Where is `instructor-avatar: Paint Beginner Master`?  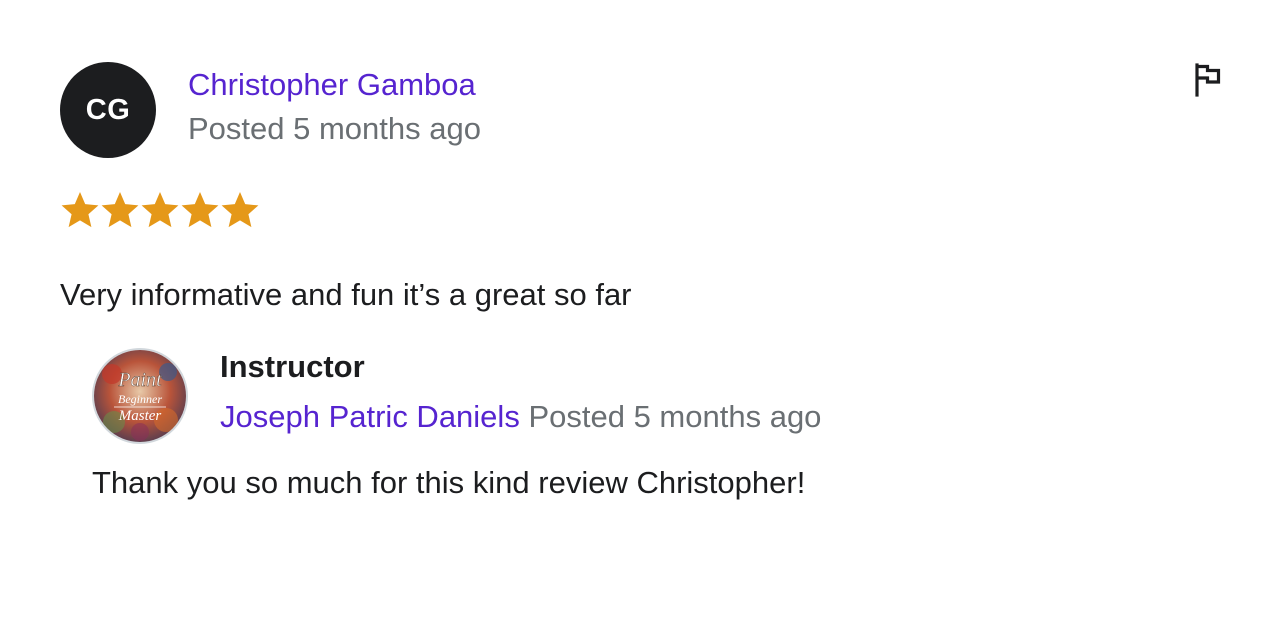 instructor-avatar: Paint Beginner Master is located at coordinates (140, 396).